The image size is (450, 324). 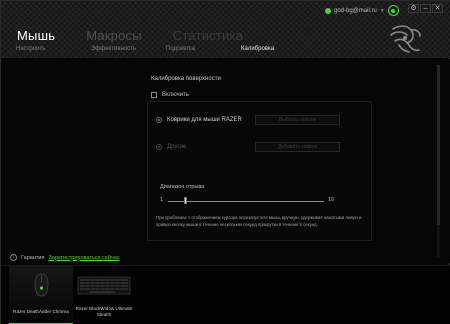 I want to click on slider-track, so click(x=246, y=201).